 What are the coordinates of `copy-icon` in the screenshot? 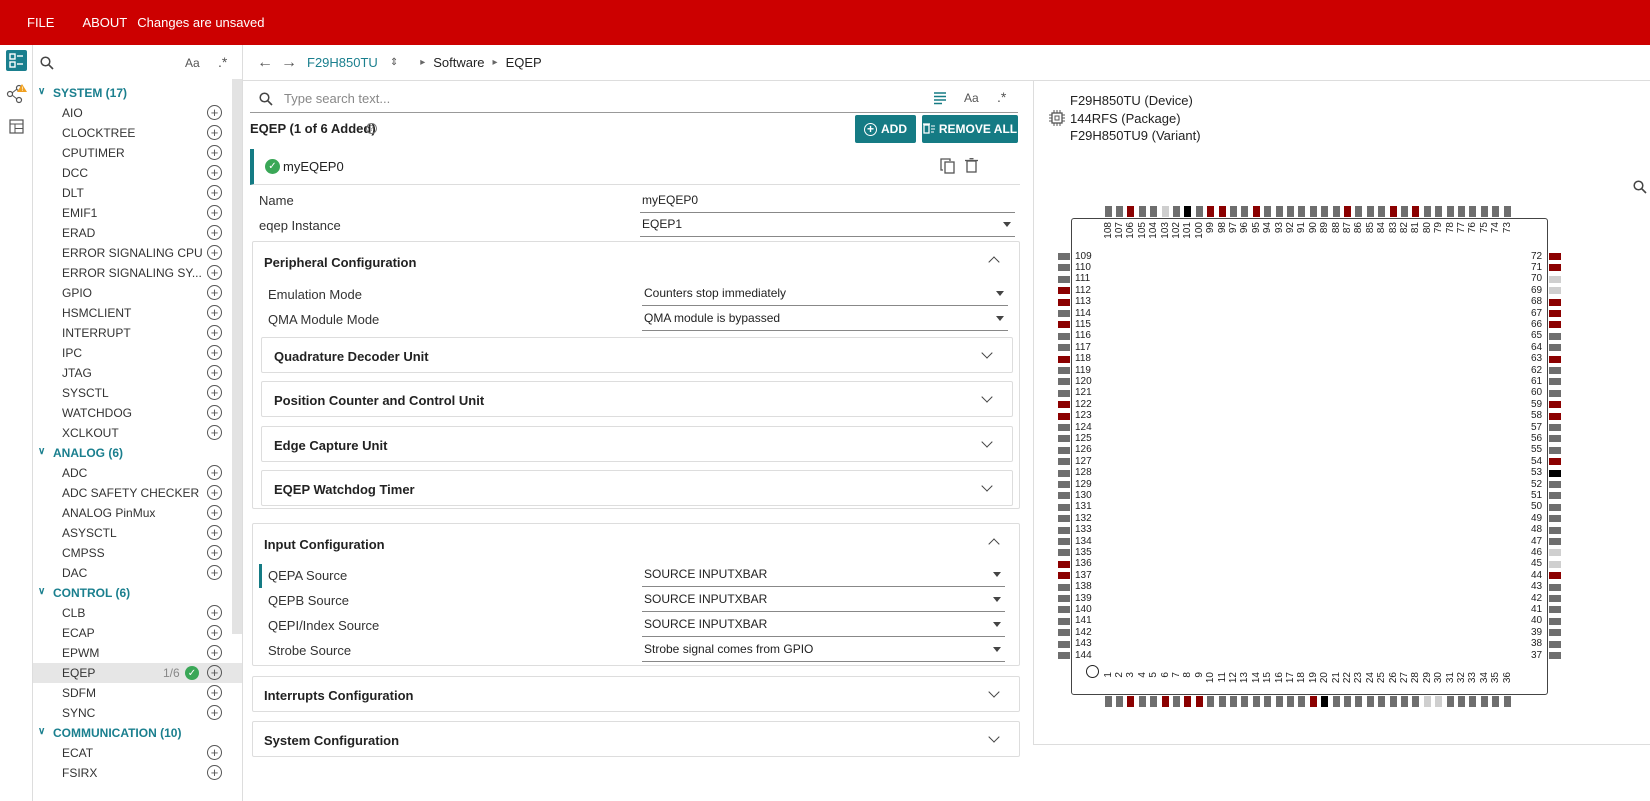 It's located at (948, 168).